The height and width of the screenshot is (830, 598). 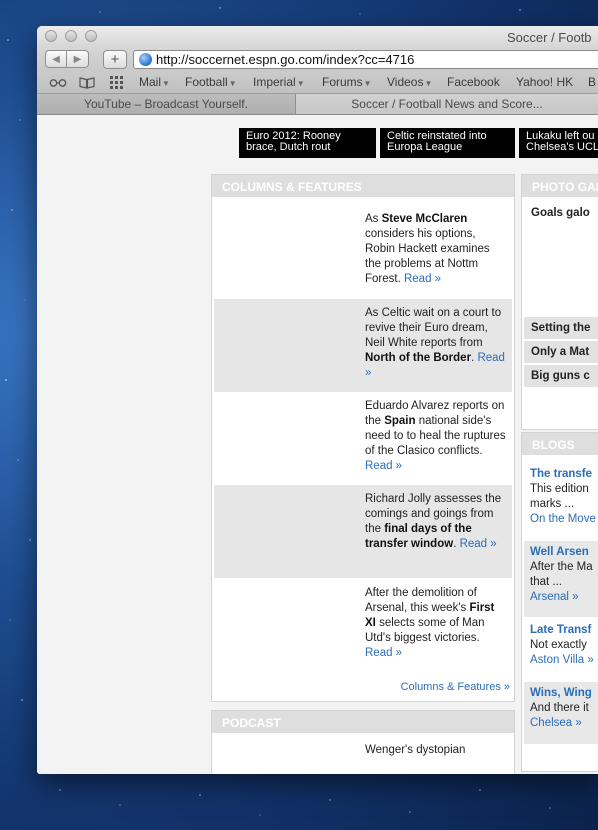 What do you see at coordinates (564, 723) in the screenshot?
I see `blog-link: Chelsea »` at bounding box center [564, 723].